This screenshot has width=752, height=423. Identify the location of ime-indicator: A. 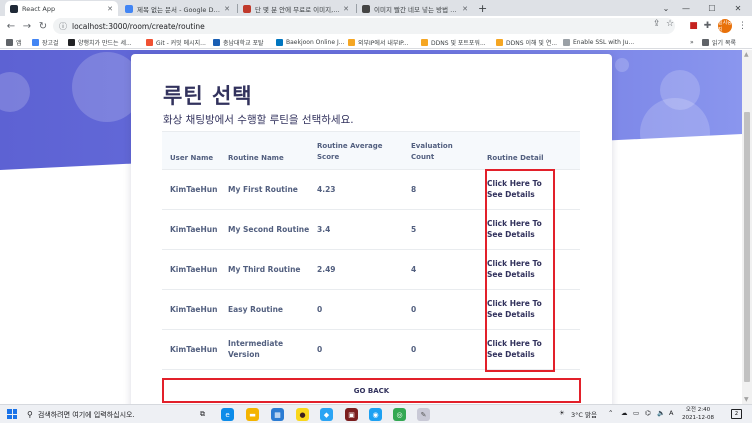
(671, 413).